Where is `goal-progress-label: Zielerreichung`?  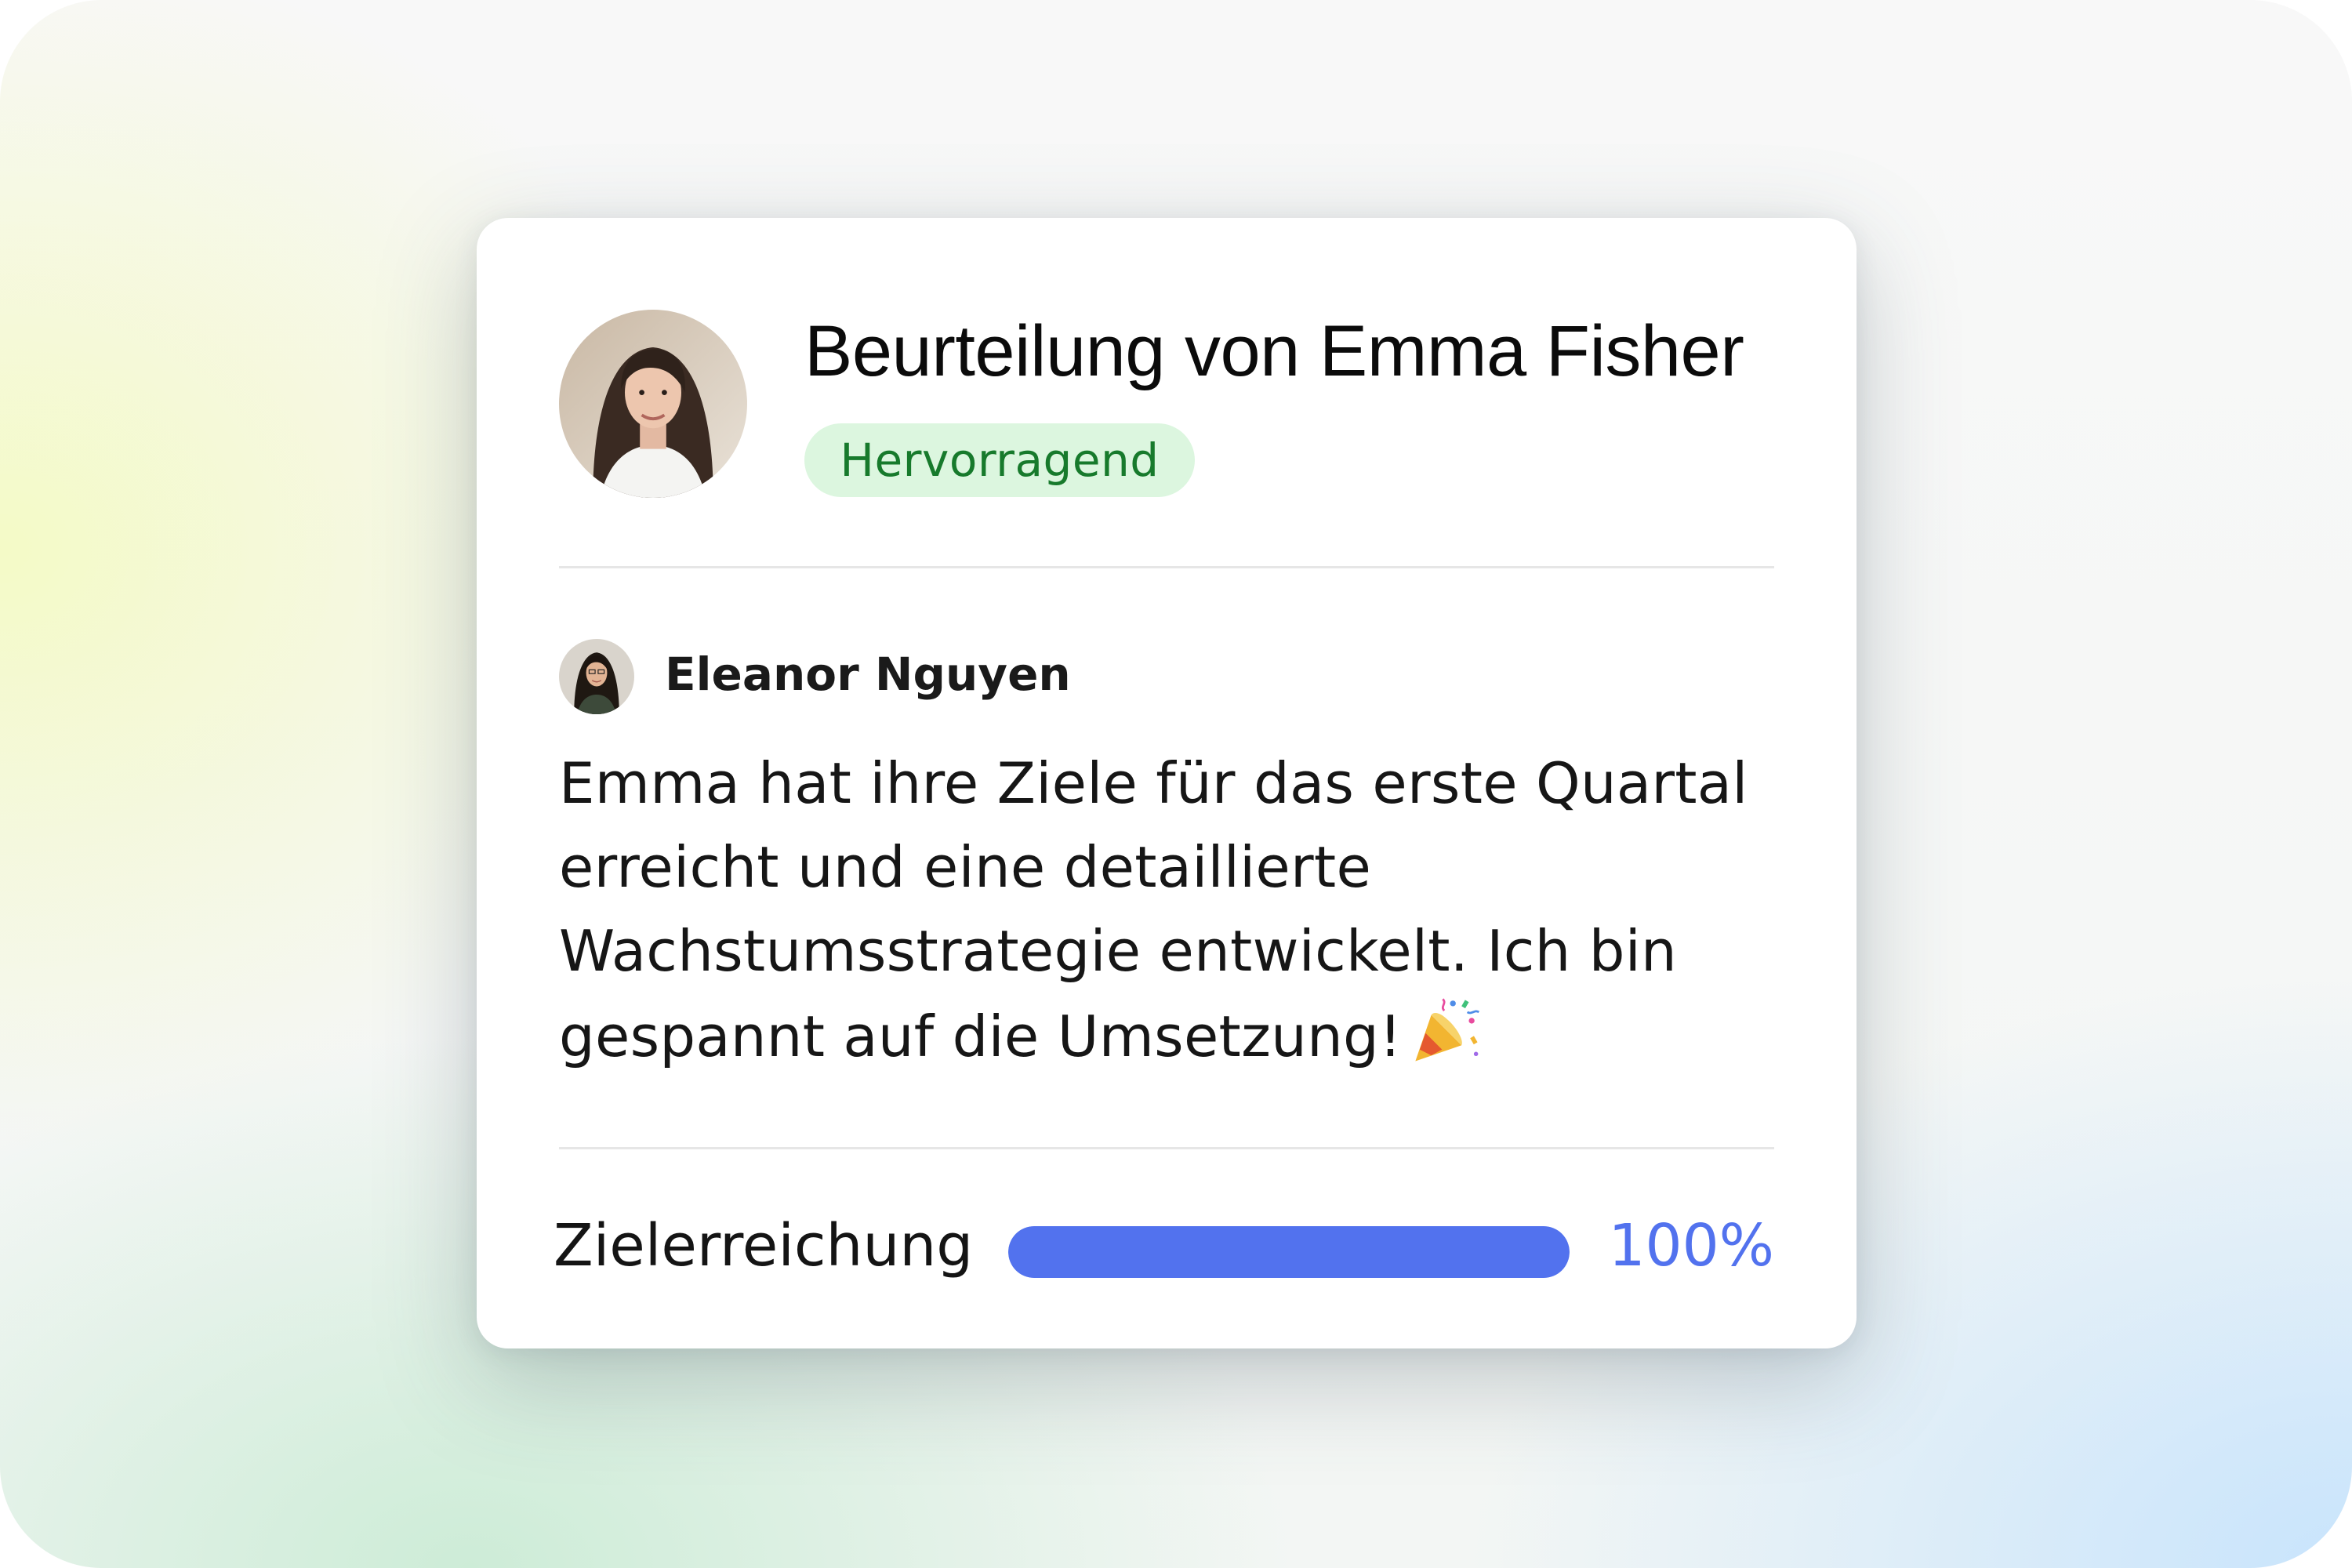 goal-progress-label: Zielerreichung is located at coordinates (764, 1245).